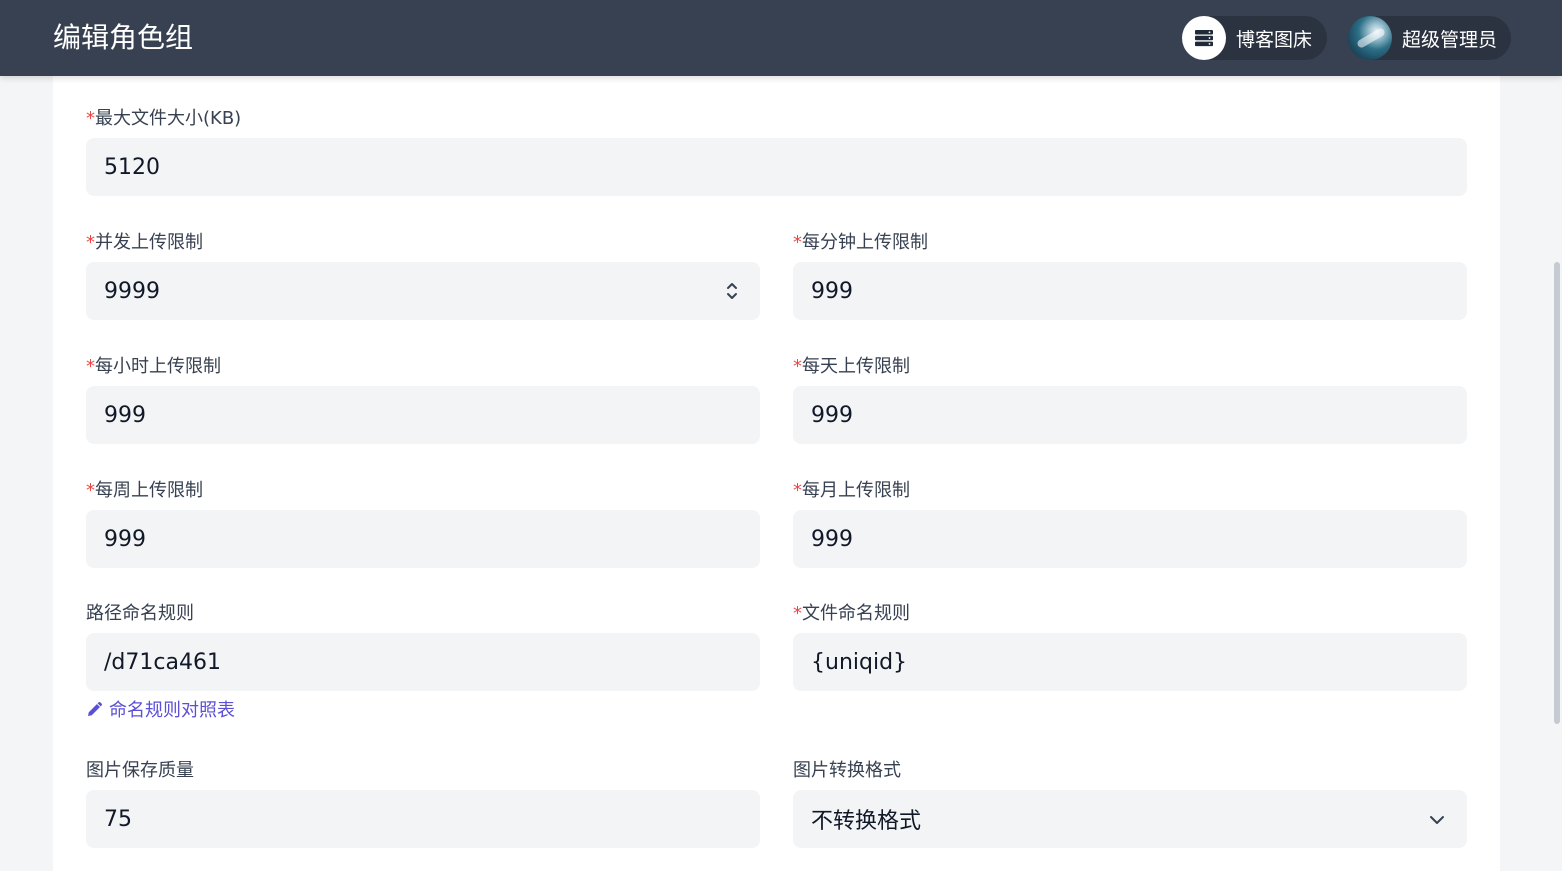  I want to click on max-file-size-label: *最大文件大小(KB), so click(164, 118).